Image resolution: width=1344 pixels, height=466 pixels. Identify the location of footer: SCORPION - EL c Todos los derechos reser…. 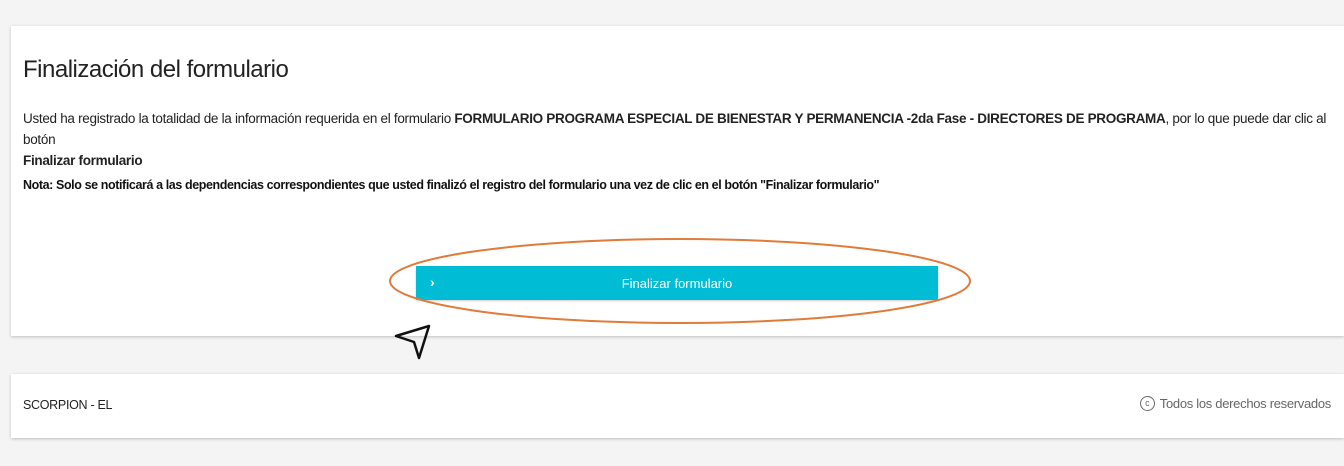
(677, 406).